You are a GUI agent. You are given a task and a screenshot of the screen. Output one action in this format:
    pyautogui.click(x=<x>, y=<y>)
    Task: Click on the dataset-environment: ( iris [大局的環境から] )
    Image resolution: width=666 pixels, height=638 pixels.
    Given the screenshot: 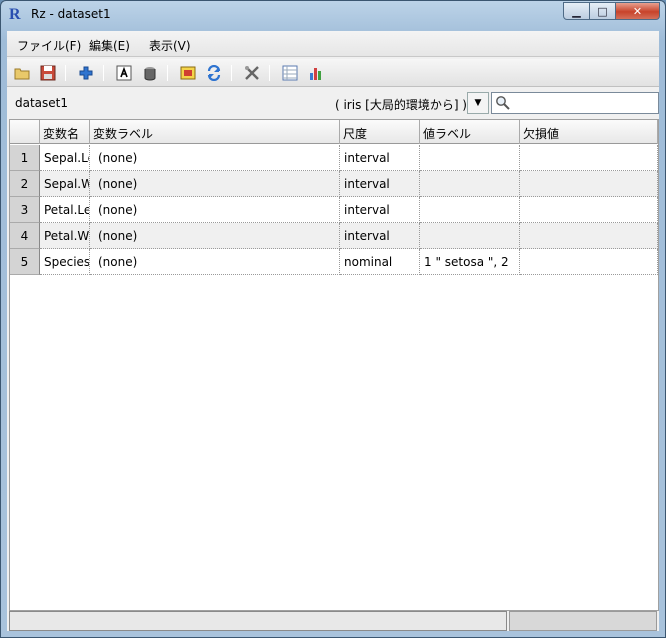 What is the action you would take?
    pyautogui.click(x=401, y=104)
    